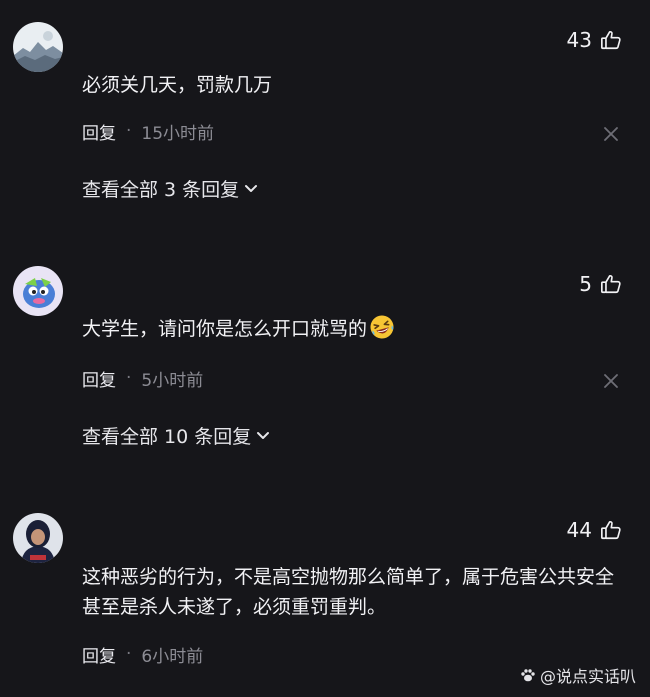  I want to click on like-button: 44, so click(594, 530).